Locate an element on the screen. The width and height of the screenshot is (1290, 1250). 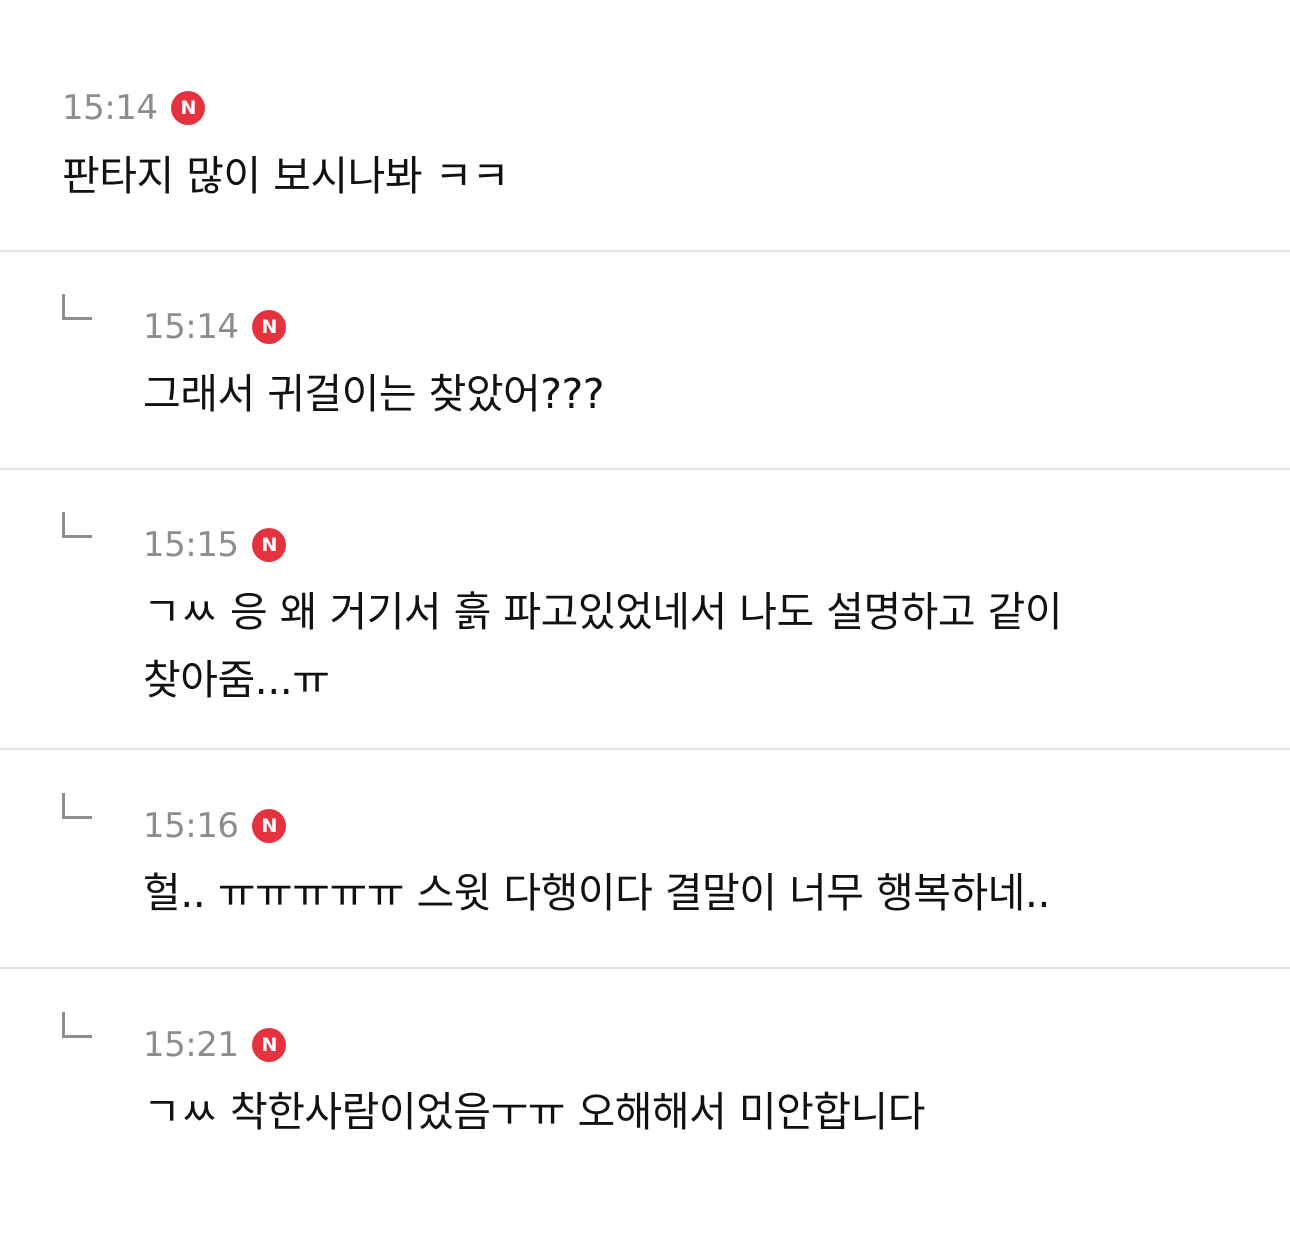
comment-text: ㄱㅆ 응 왜 거기서 흙 파고있었네서 나도 설명하고 같이 찾아줌...ㅠ is located at coordinates (603, 646).